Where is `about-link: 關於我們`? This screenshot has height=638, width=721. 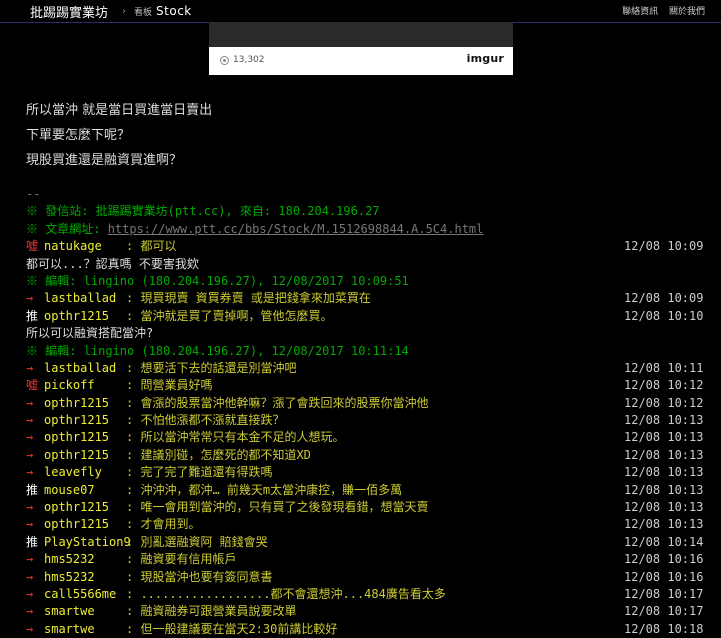
about-link: 關於我們 is located at coordinates (687, 12).